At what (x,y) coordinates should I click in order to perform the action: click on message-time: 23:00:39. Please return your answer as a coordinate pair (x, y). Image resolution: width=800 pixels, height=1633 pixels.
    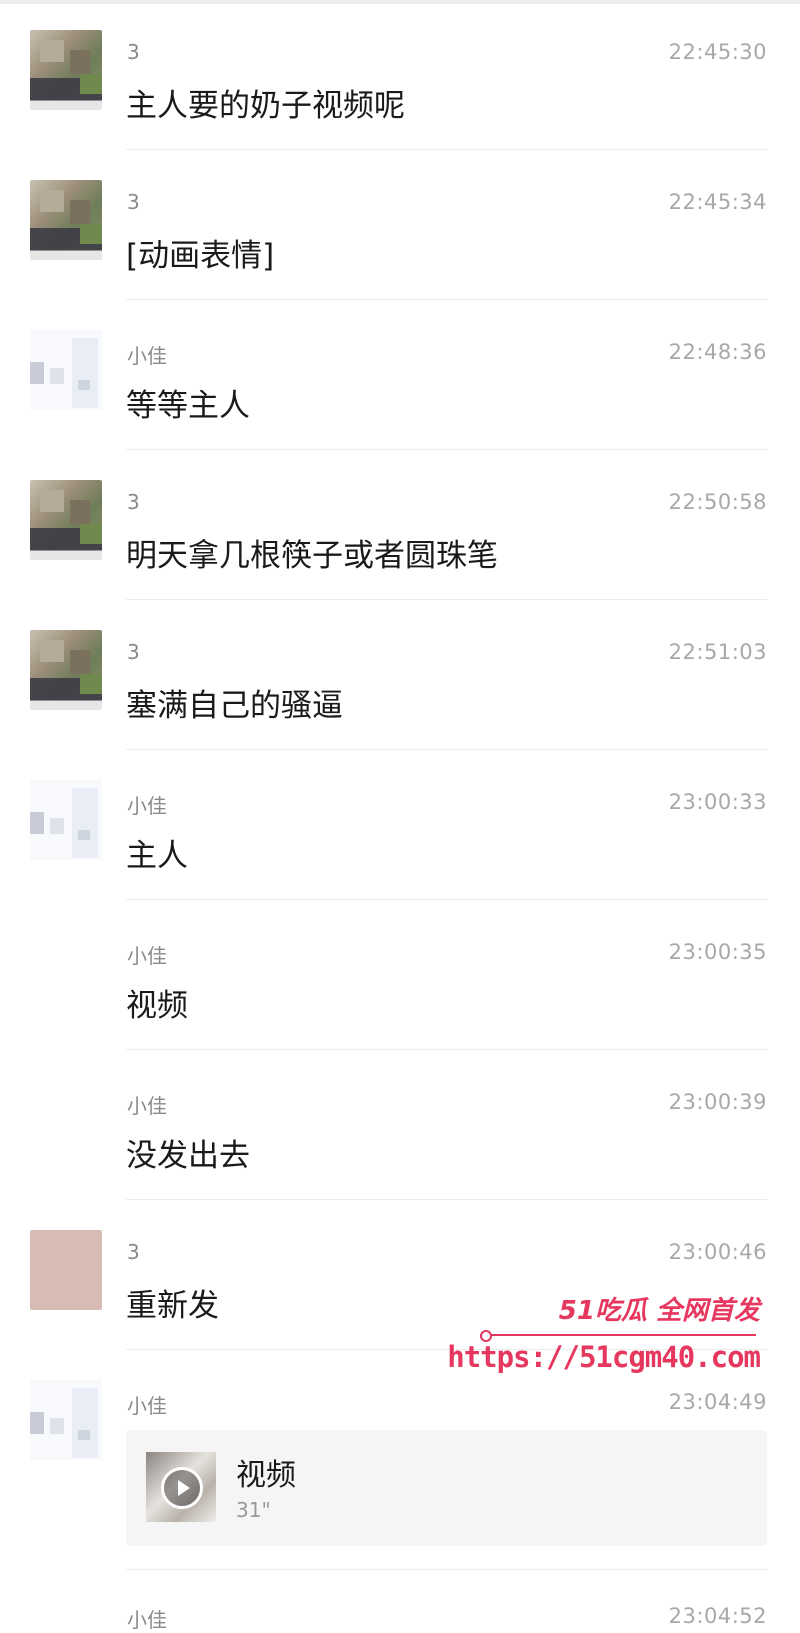
    Looking at the image, I should click on (717, 1102).